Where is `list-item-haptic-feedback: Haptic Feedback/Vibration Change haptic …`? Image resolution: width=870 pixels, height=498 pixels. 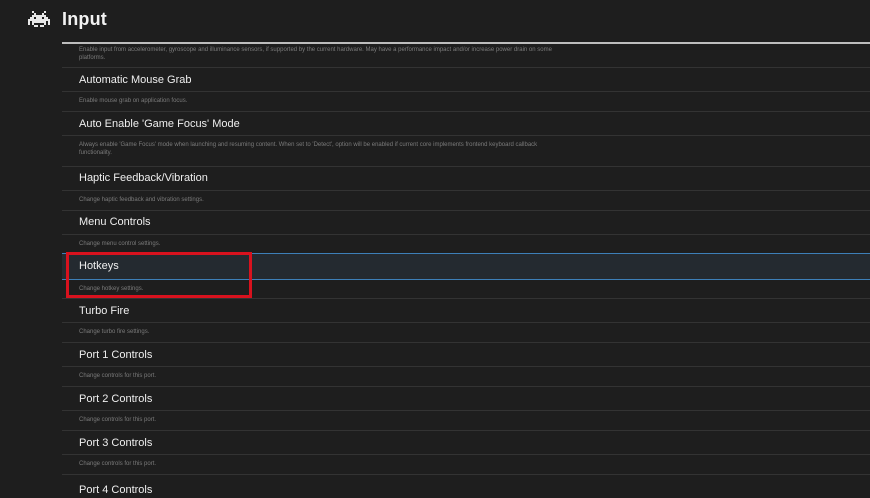 list-item-haptic-feedback: Haptic Feedback/Vibration Change haptic … is located at coordinates (466, 188).